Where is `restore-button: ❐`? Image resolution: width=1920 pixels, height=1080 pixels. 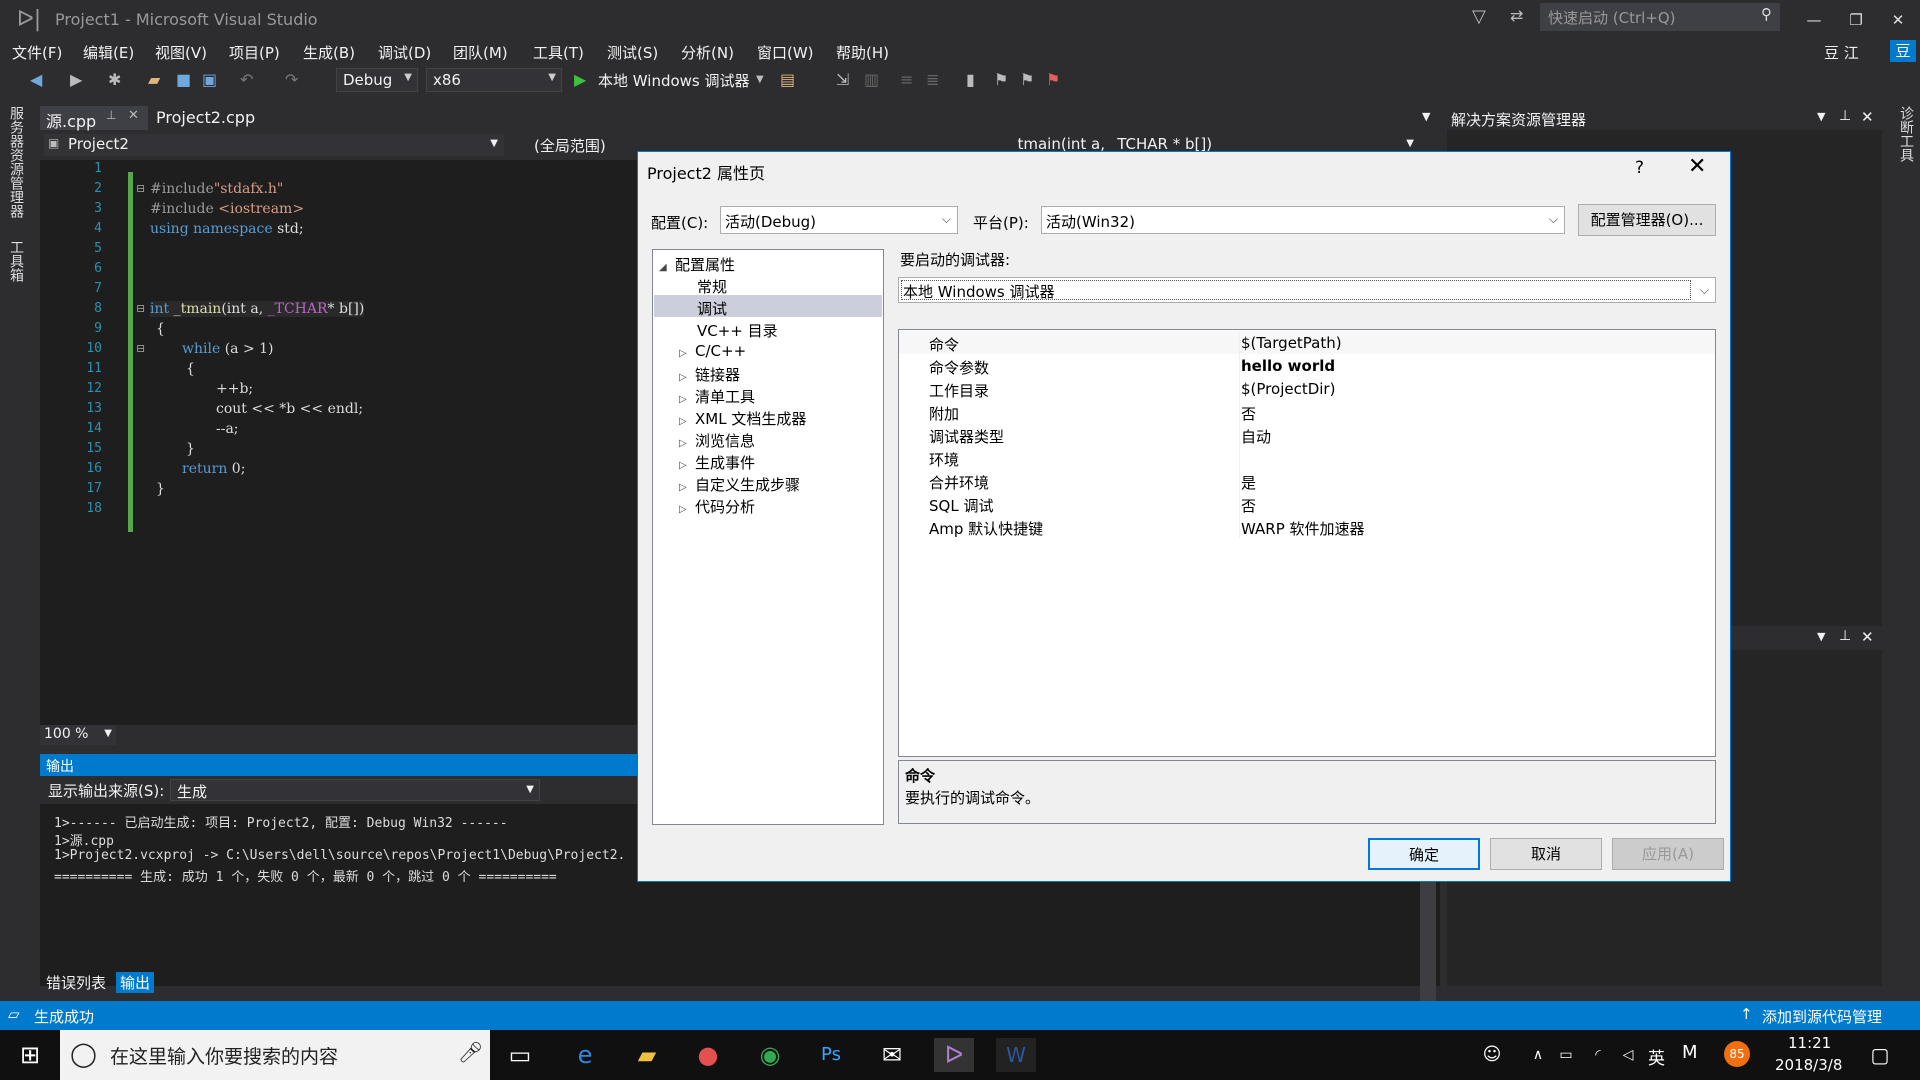 restore-button: ❐ is located at coordinates (1856, 20).